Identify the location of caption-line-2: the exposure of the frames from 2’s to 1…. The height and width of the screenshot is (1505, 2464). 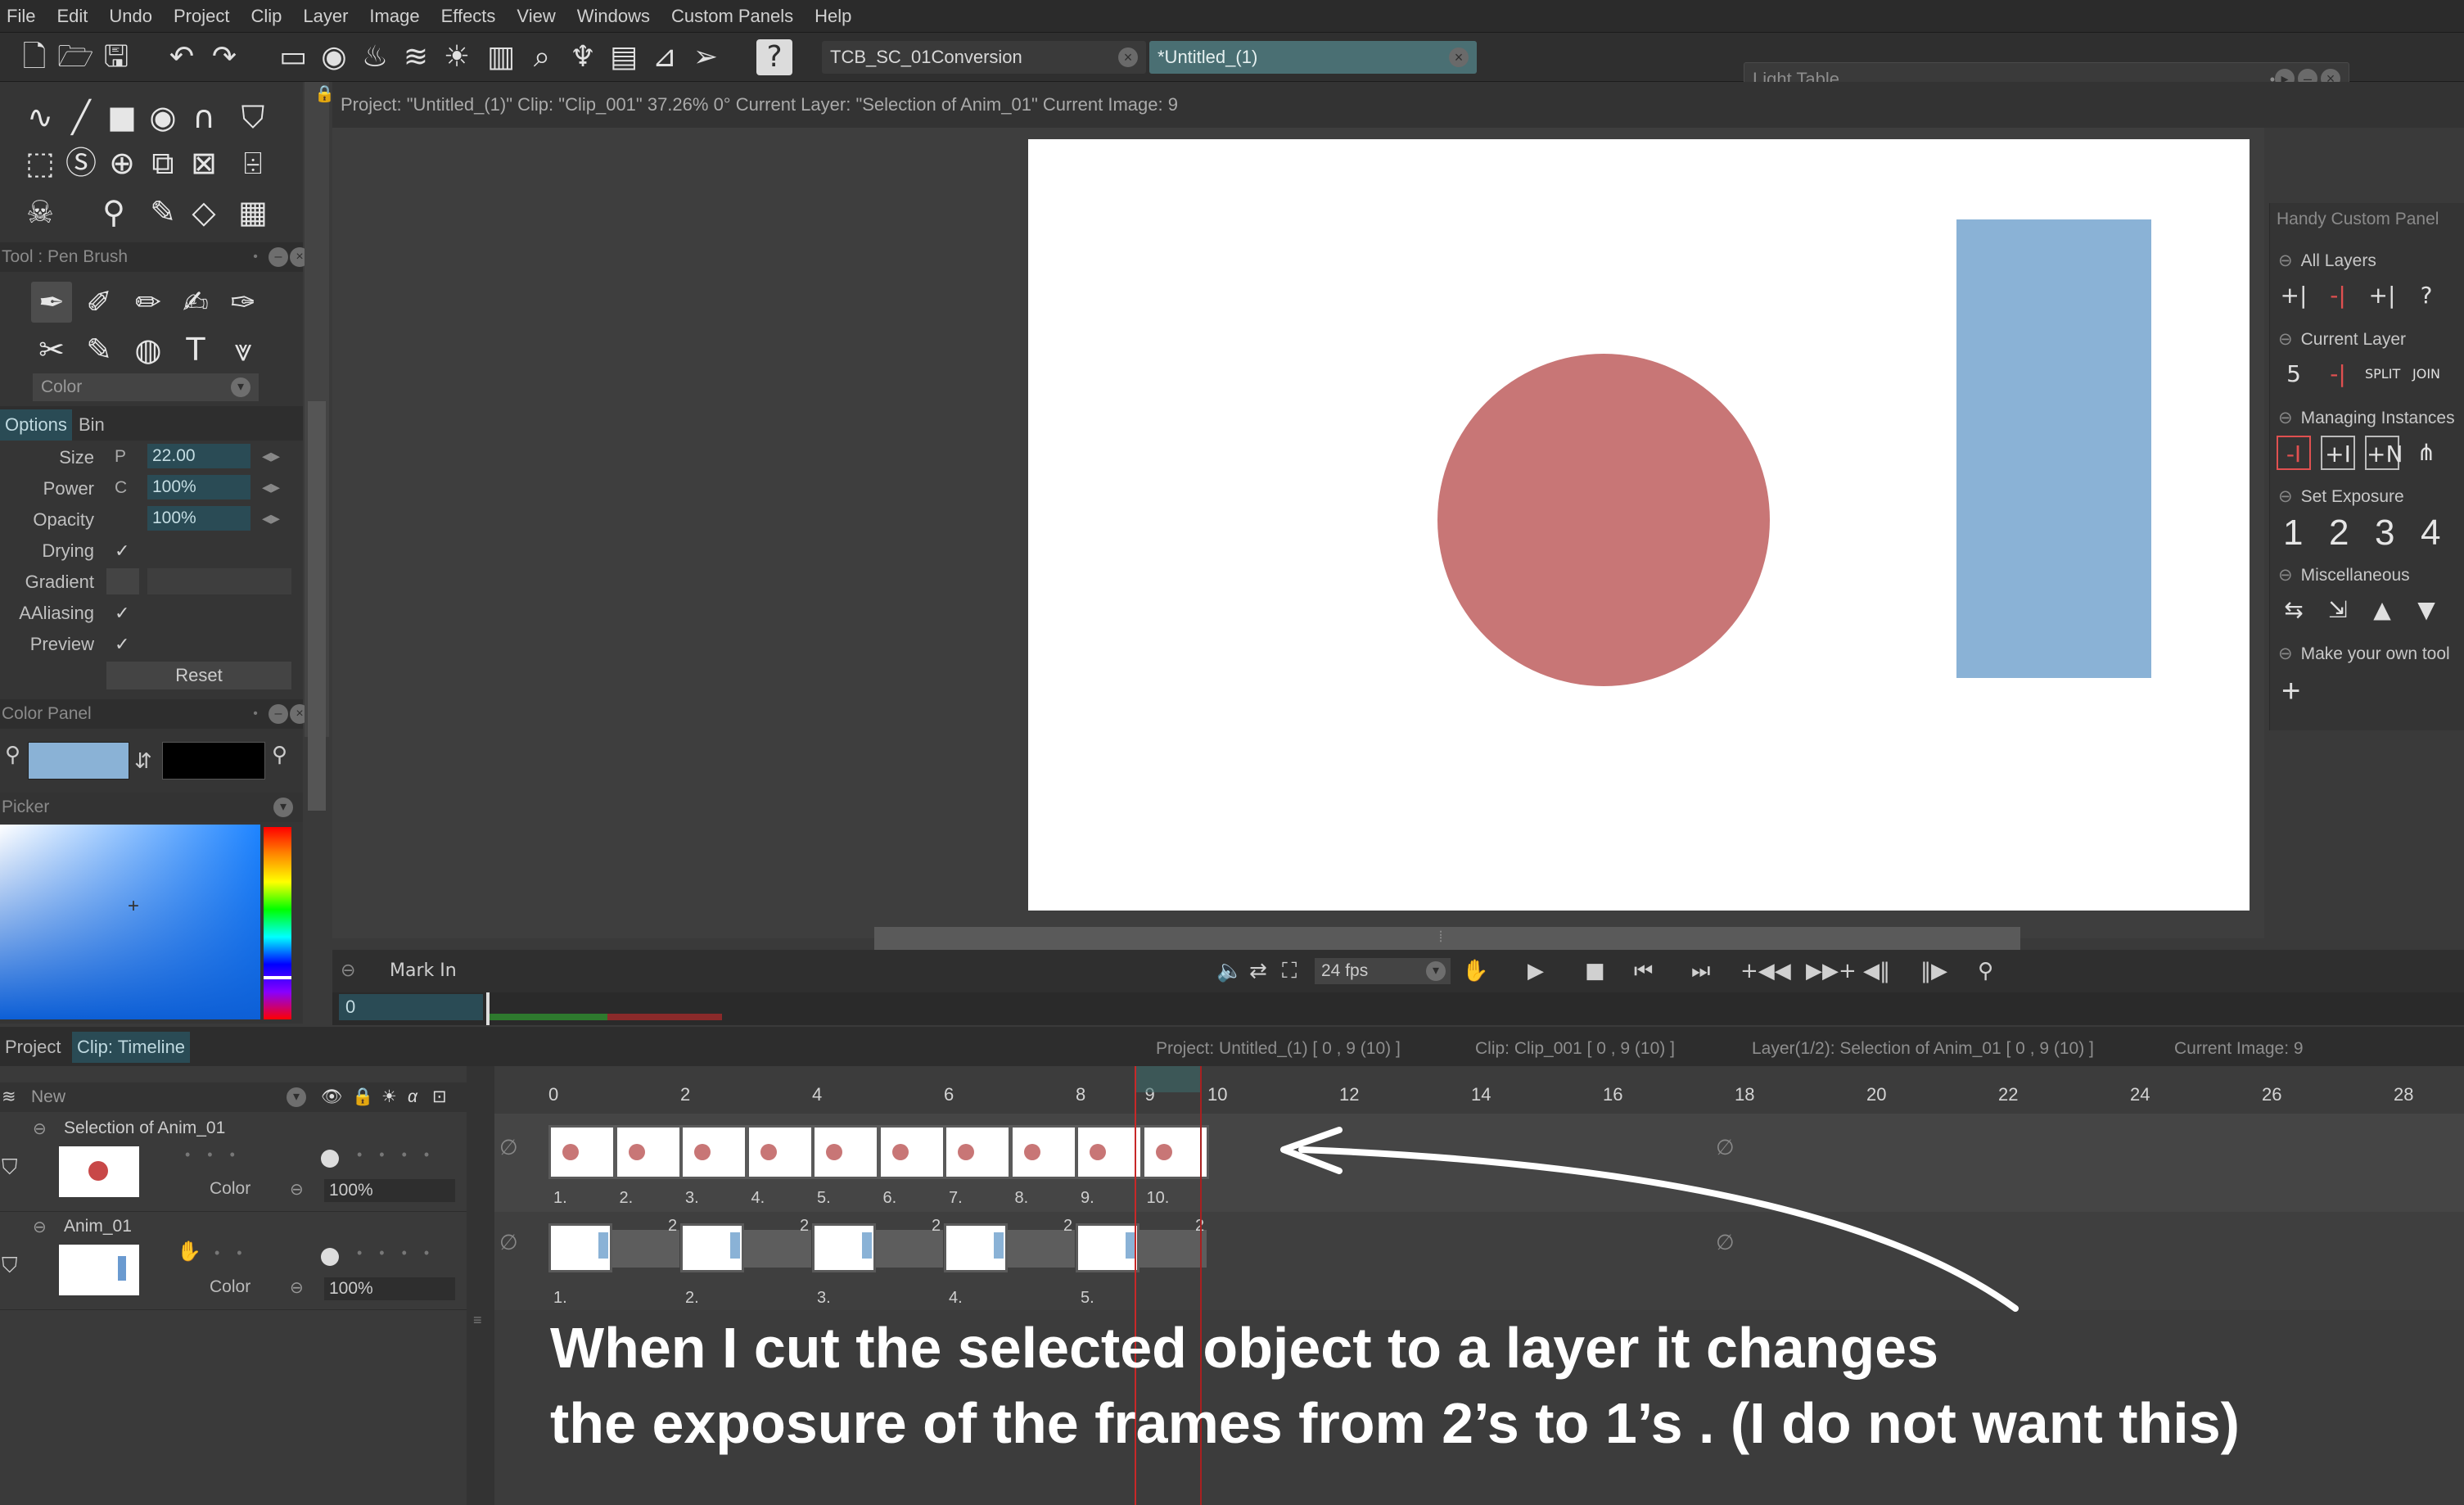
(1395, 1423).